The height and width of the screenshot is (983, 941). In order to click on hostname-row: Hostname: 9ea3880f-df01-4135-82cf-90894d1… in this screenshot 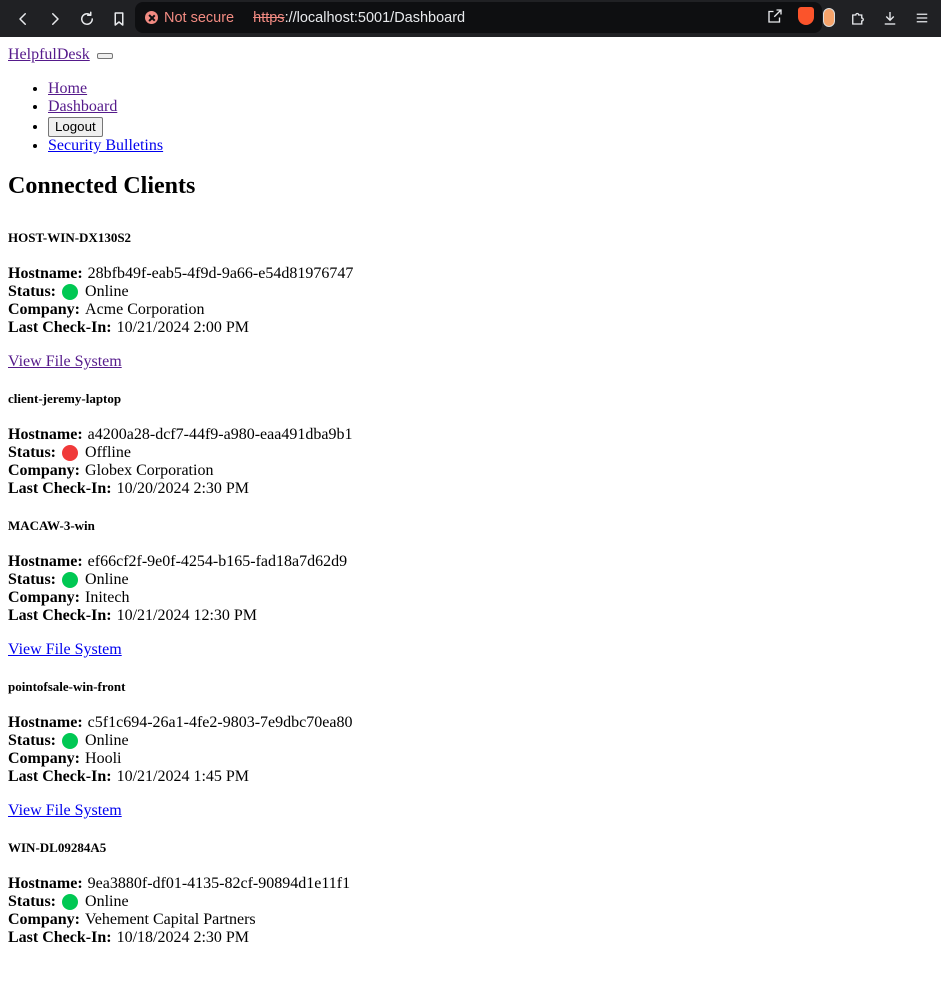, I will do `click(470, 884)`.